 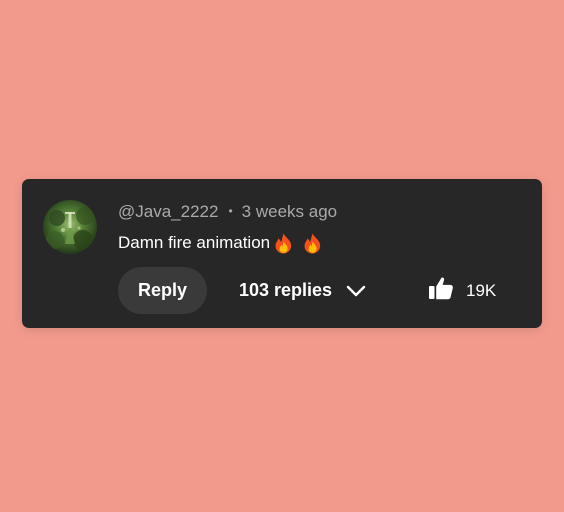 I want to click on comment-header: @Java_2222 • 3 weeks ago, so click(x=227, y=212).